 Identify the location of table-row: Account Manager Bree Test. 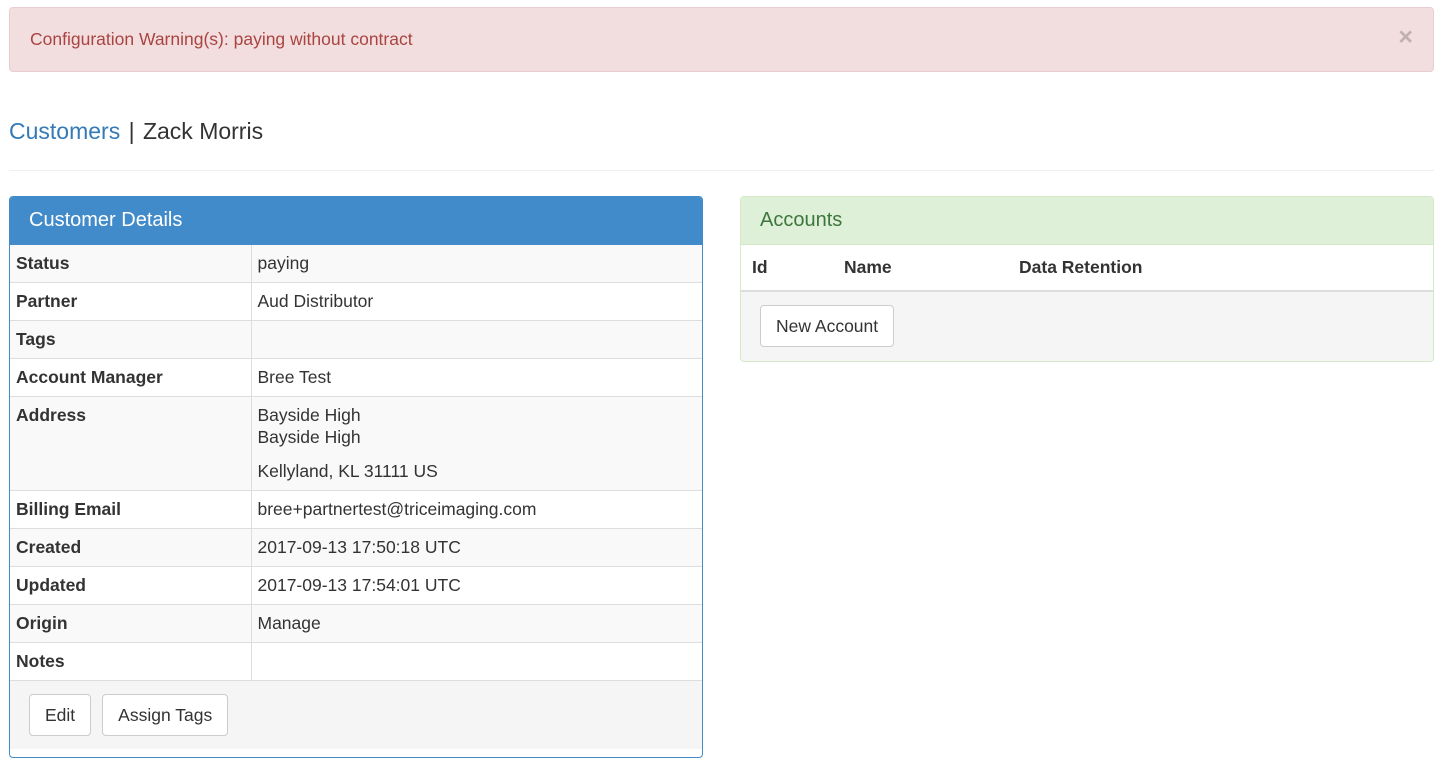
(356, 377).